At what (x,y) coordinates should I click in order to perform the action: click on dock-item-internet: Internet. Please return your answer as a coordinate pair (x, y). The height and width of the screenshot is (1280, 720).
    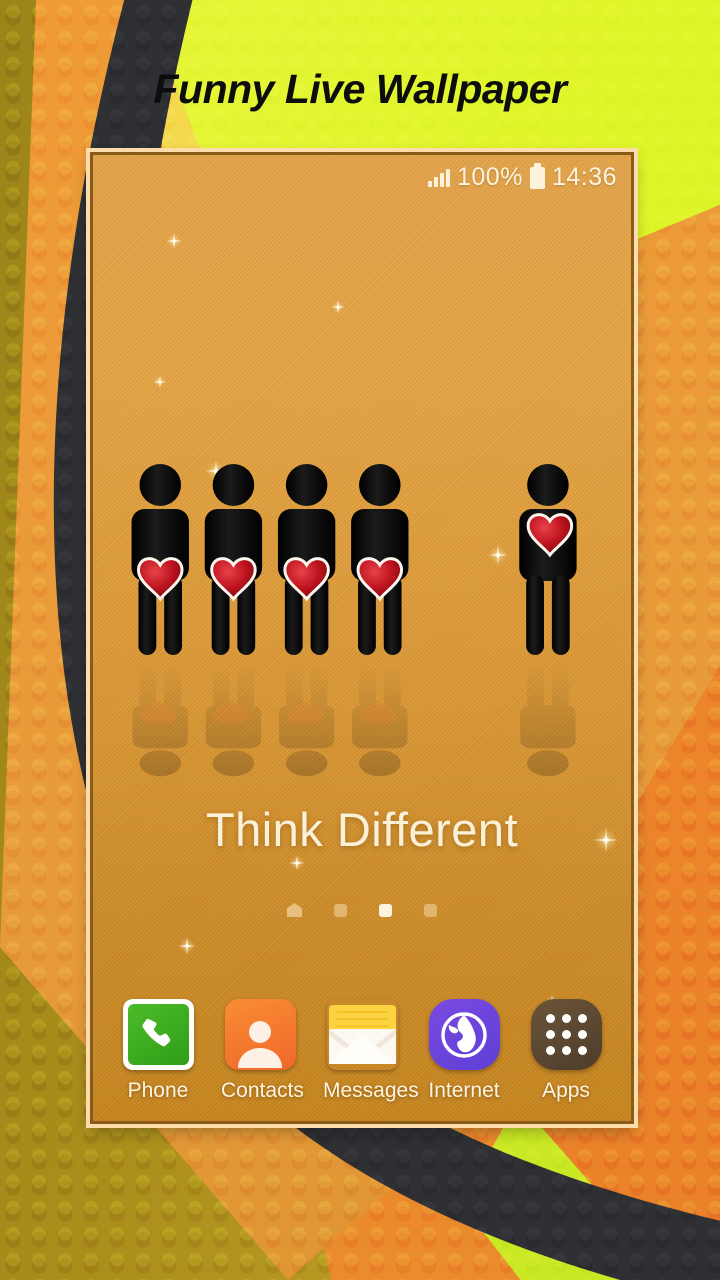
    Looking at the image, I should click on (464, 1051).